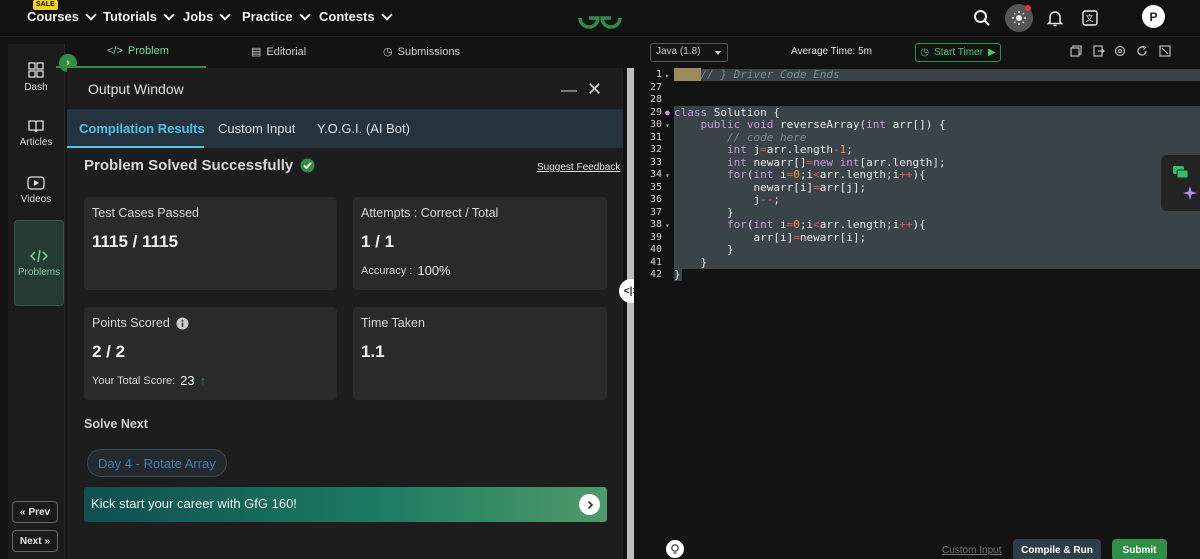 The width and height of the screenshot is (1200, 559). Describe the element at coordinates (757, 74) in the screenshot. I see `code-line: <..>// } Driver Code Ends` at that location.